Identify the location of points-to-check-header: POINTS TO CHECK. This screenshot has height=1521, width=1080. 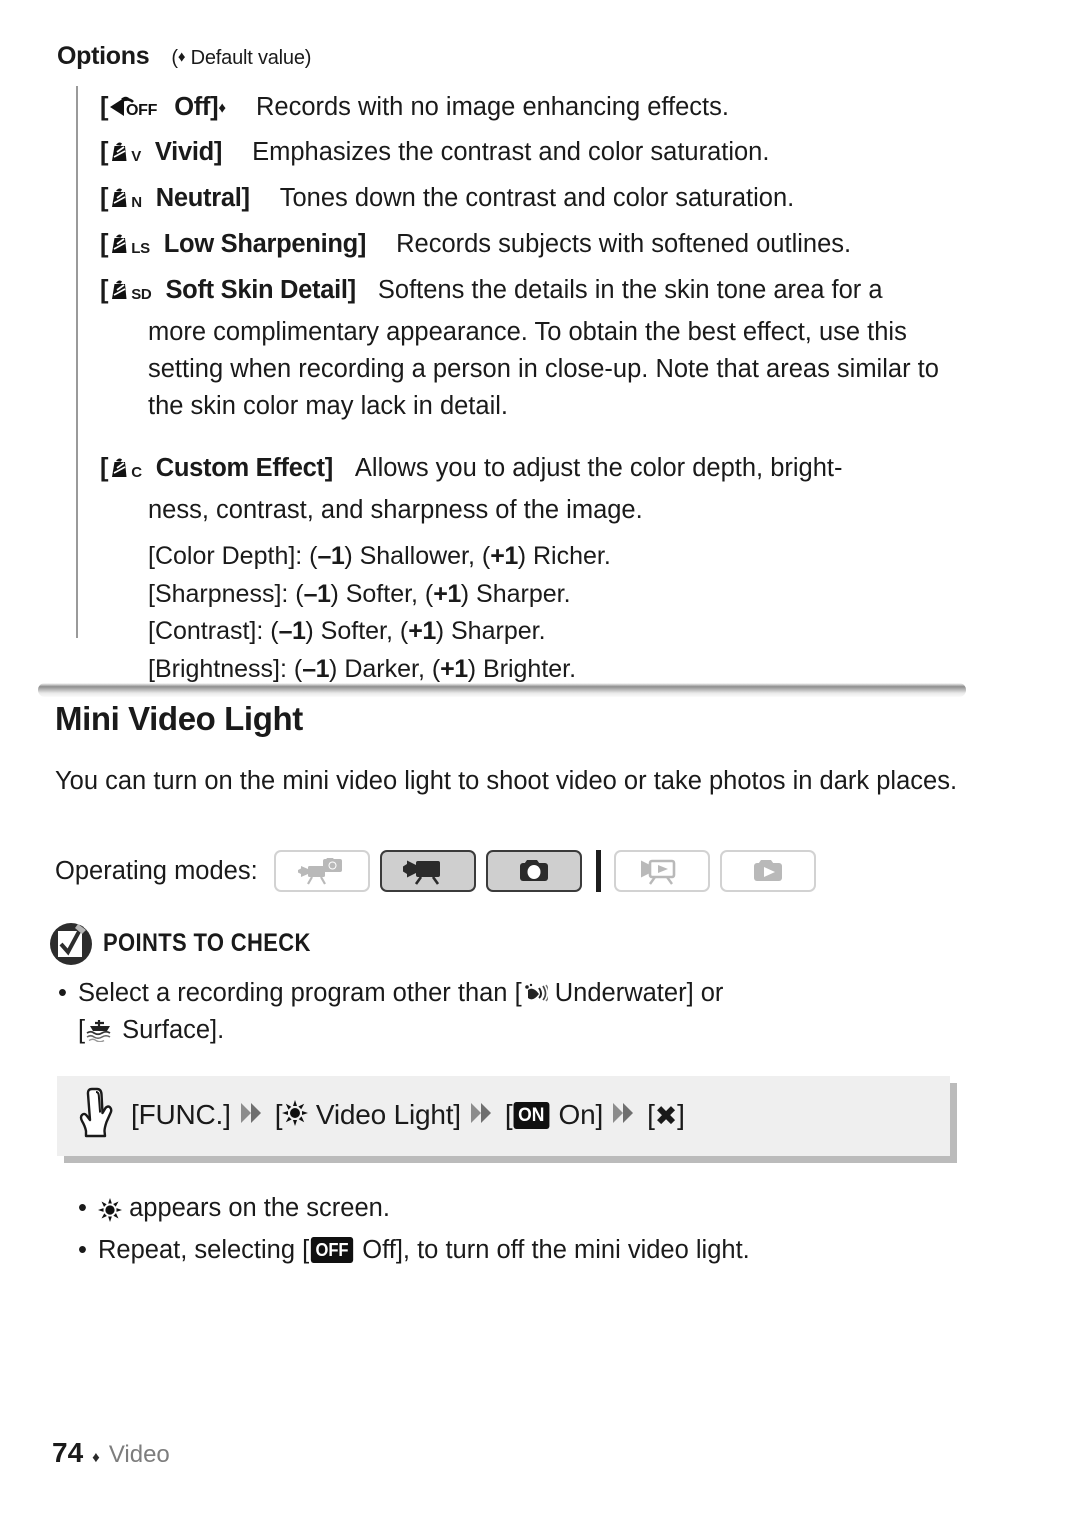
(193, 943).